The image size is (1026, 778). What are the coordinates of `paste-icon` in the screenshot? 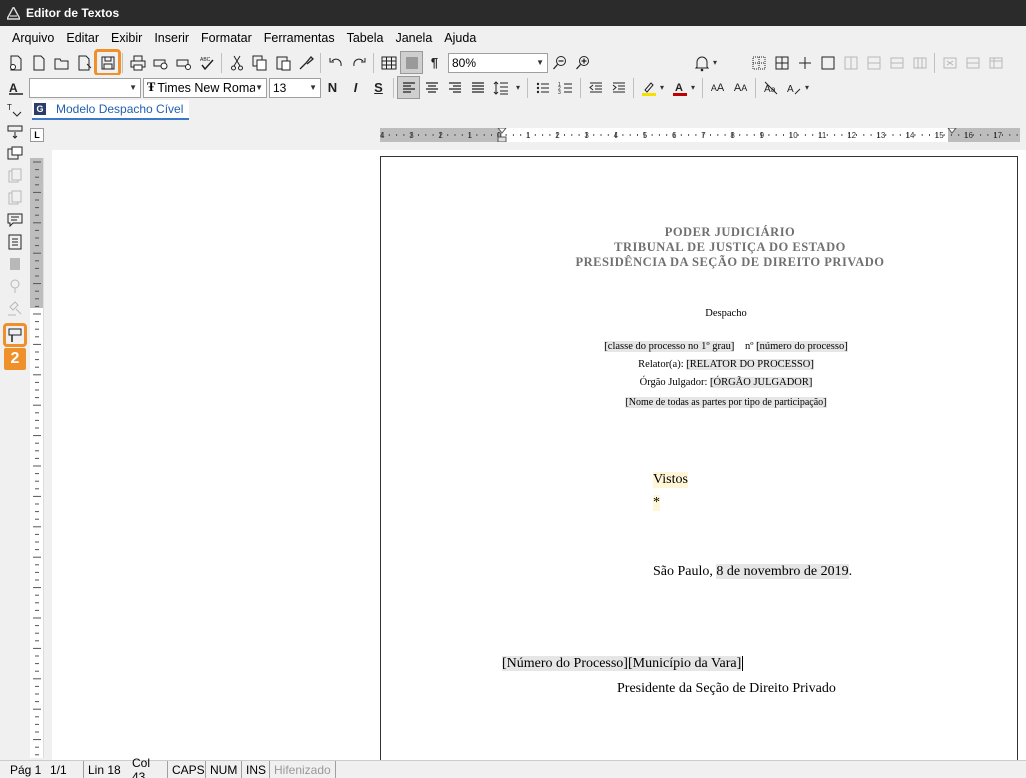 It's located at (282, 62).